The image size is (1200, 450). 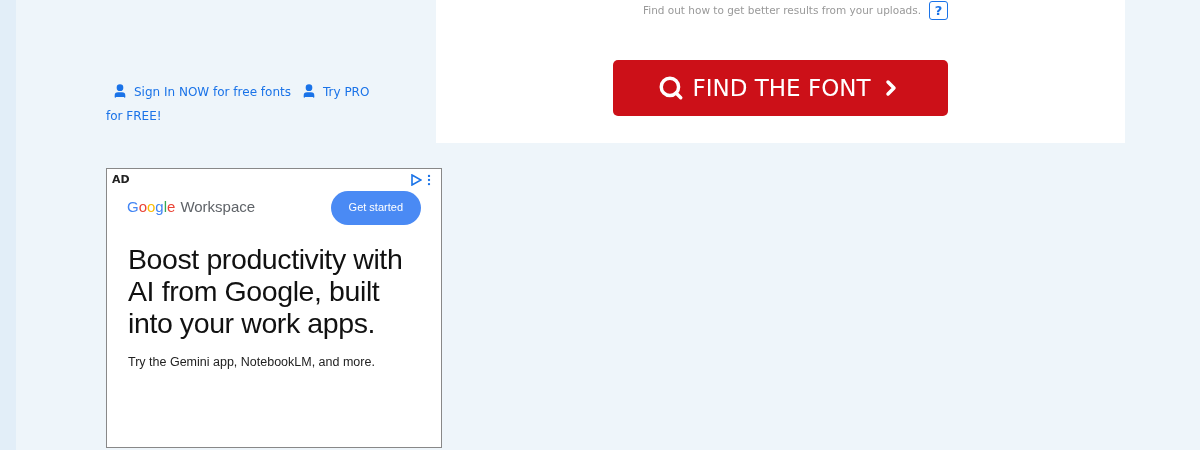 I want to click on play-icon, so click(x=416, y=180).